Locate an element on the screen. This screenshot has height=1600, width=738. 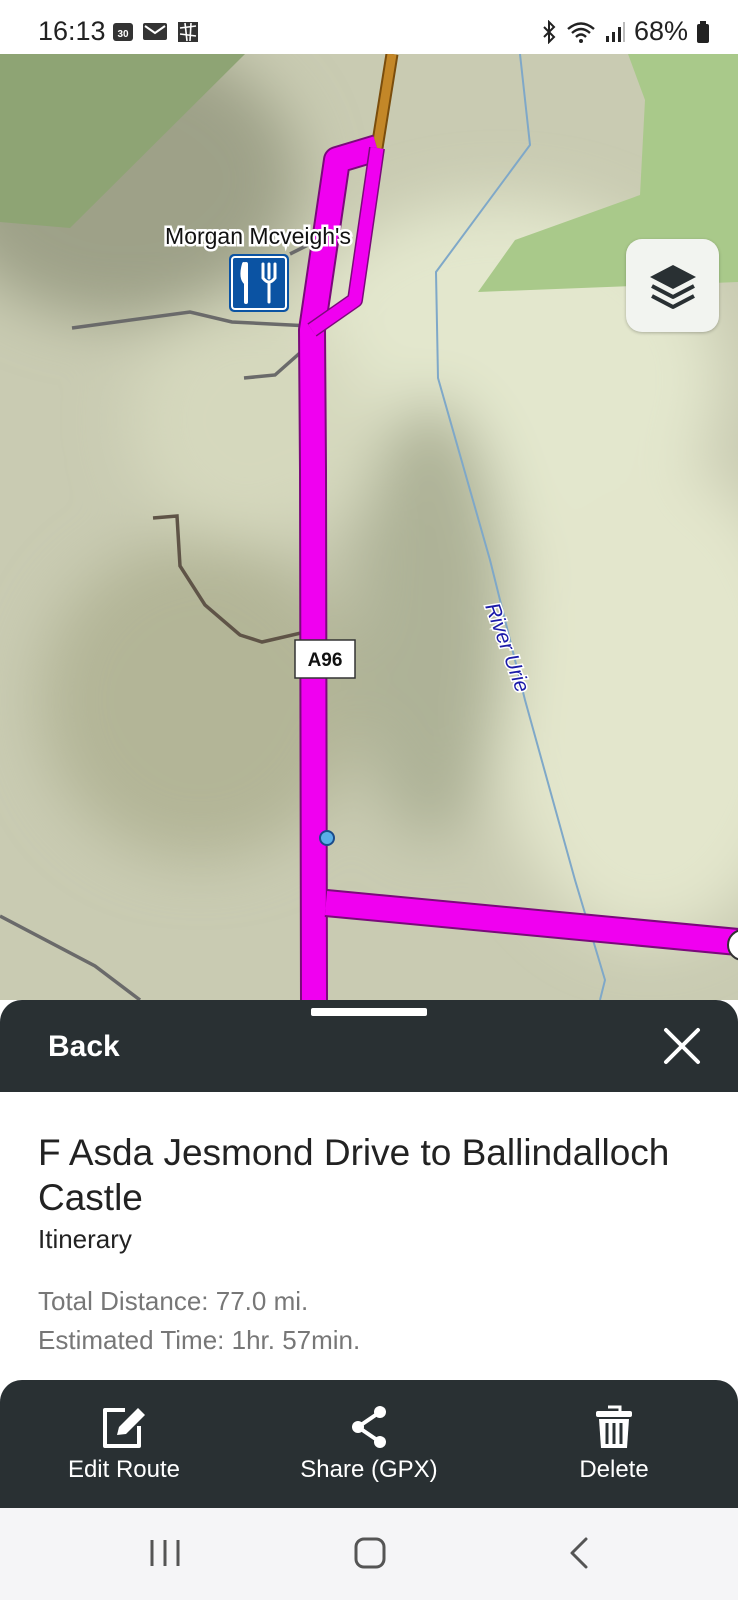
system-nav-bar is located at coordinates (369, 1554).